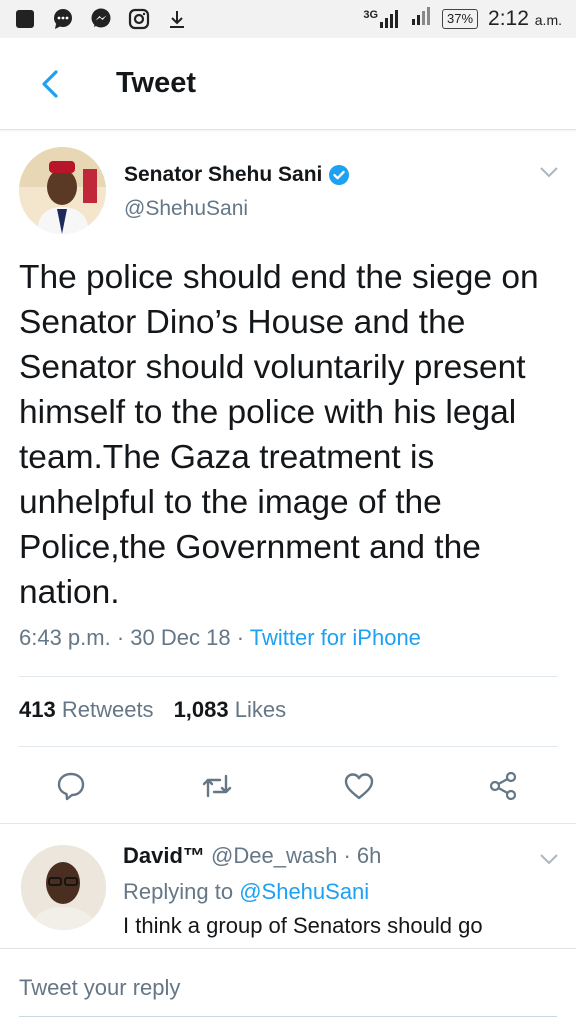 The width and height of the screenshot is (576, 1024). Describe the element at coordinates (62, 190) in the screenshot. I see `author-avatar` at that location.